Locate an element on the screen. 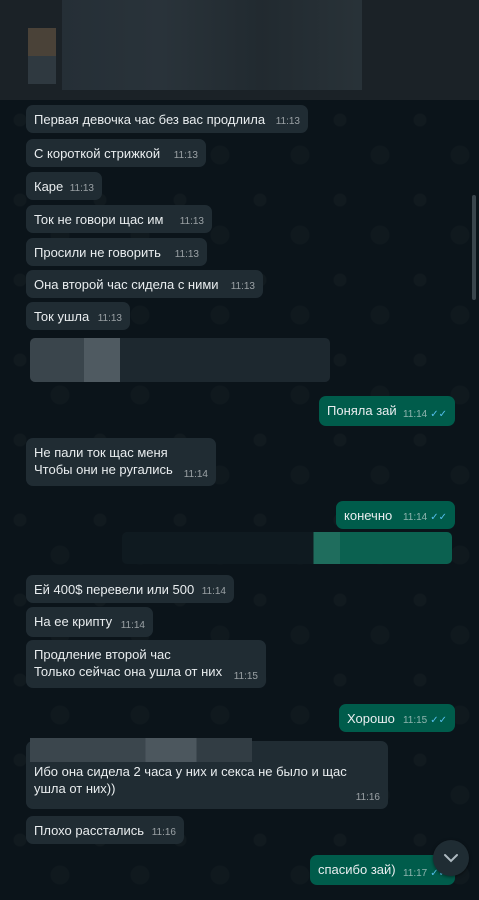  message-line: Чтобы они не ругались is located at coordinates (103, 469).